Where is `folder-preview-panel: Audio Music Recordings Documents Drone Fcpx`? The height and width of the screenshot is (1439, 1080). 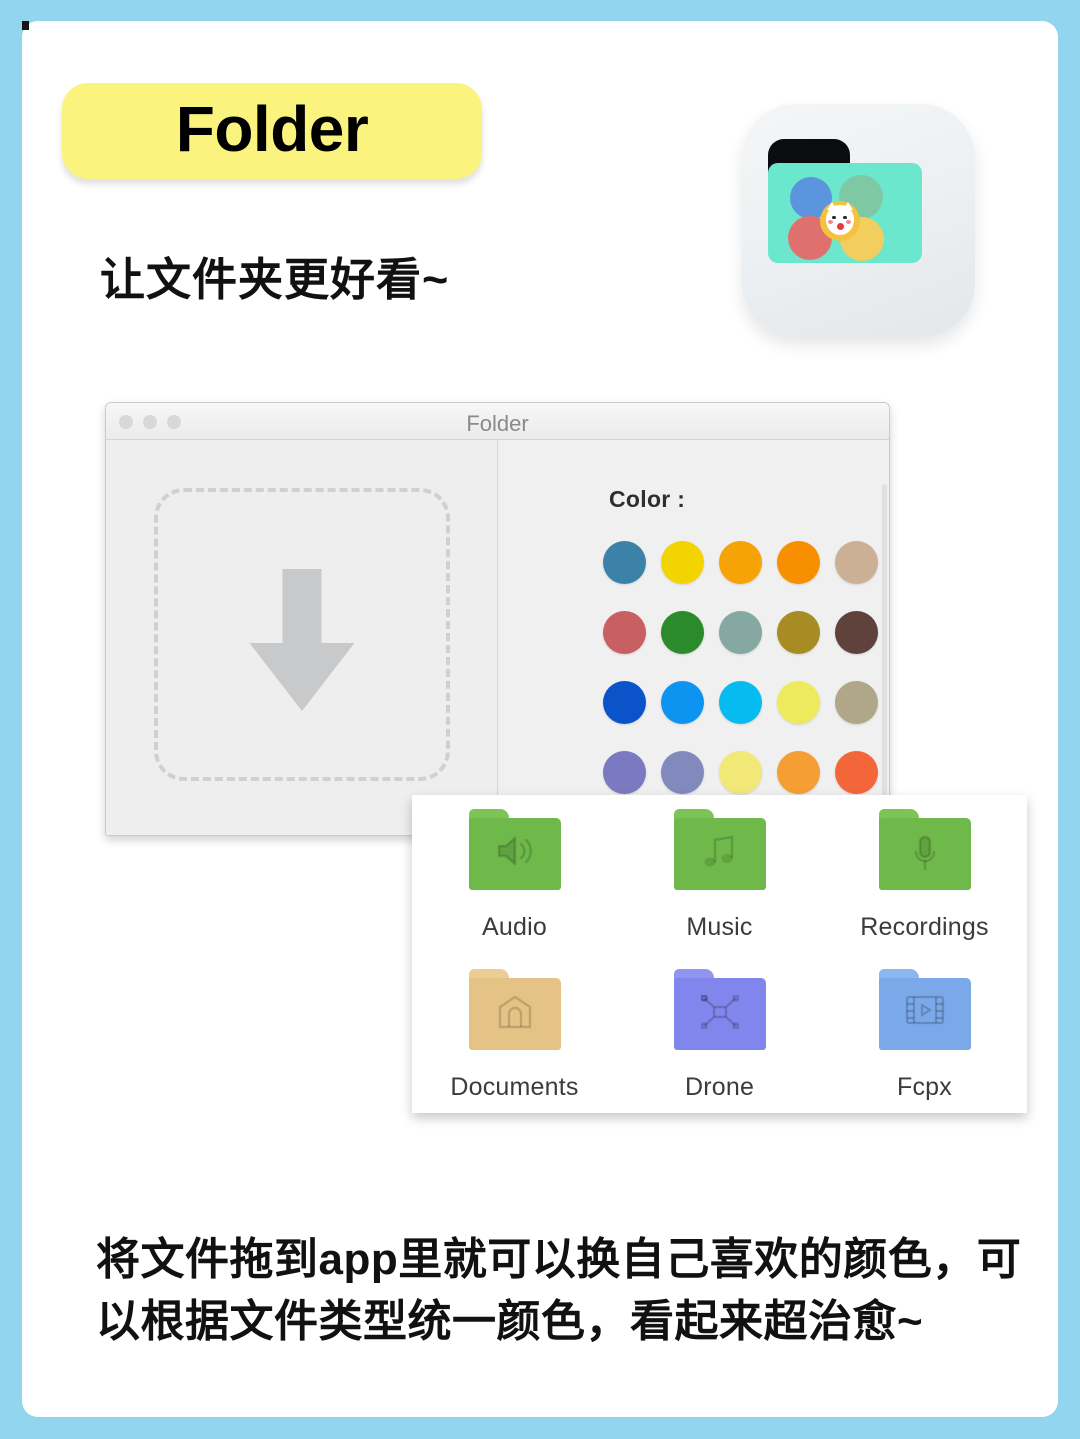
folder-preview-panel: Audio Music Recordings Documents Drone Fcpx is located at coordinates (719, 954).